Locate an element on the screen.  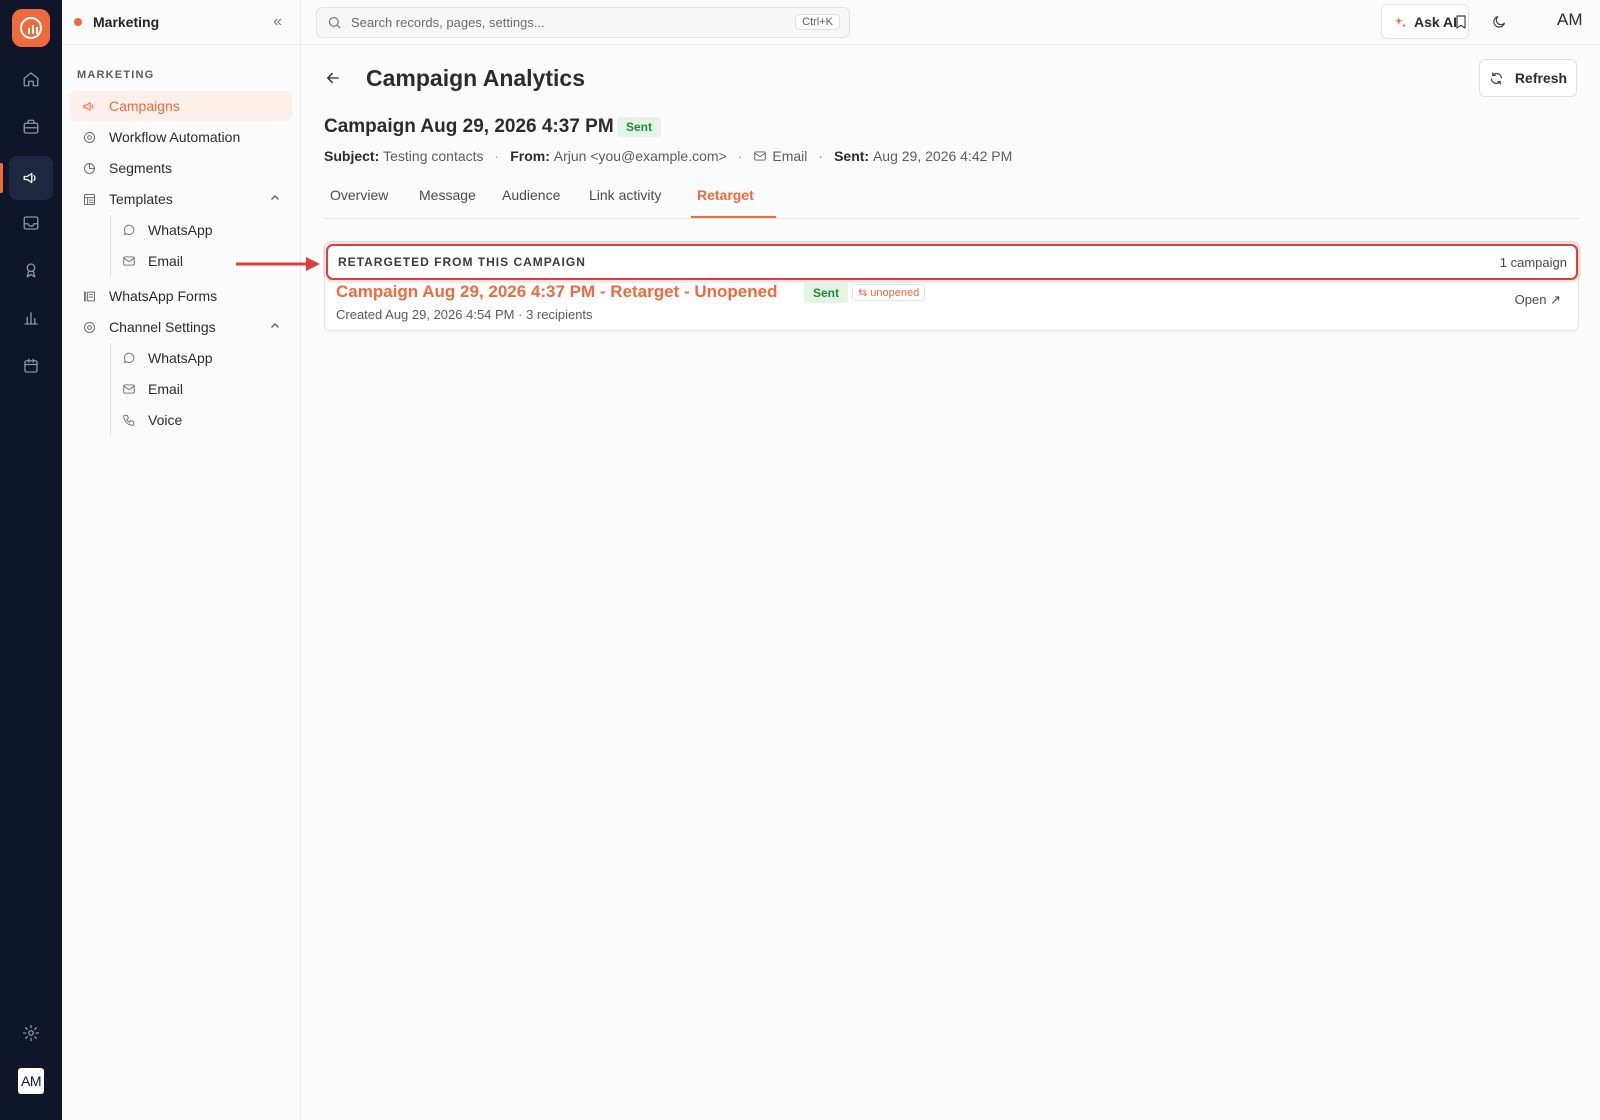
rail-calendar is located at coordinates (31, 366).